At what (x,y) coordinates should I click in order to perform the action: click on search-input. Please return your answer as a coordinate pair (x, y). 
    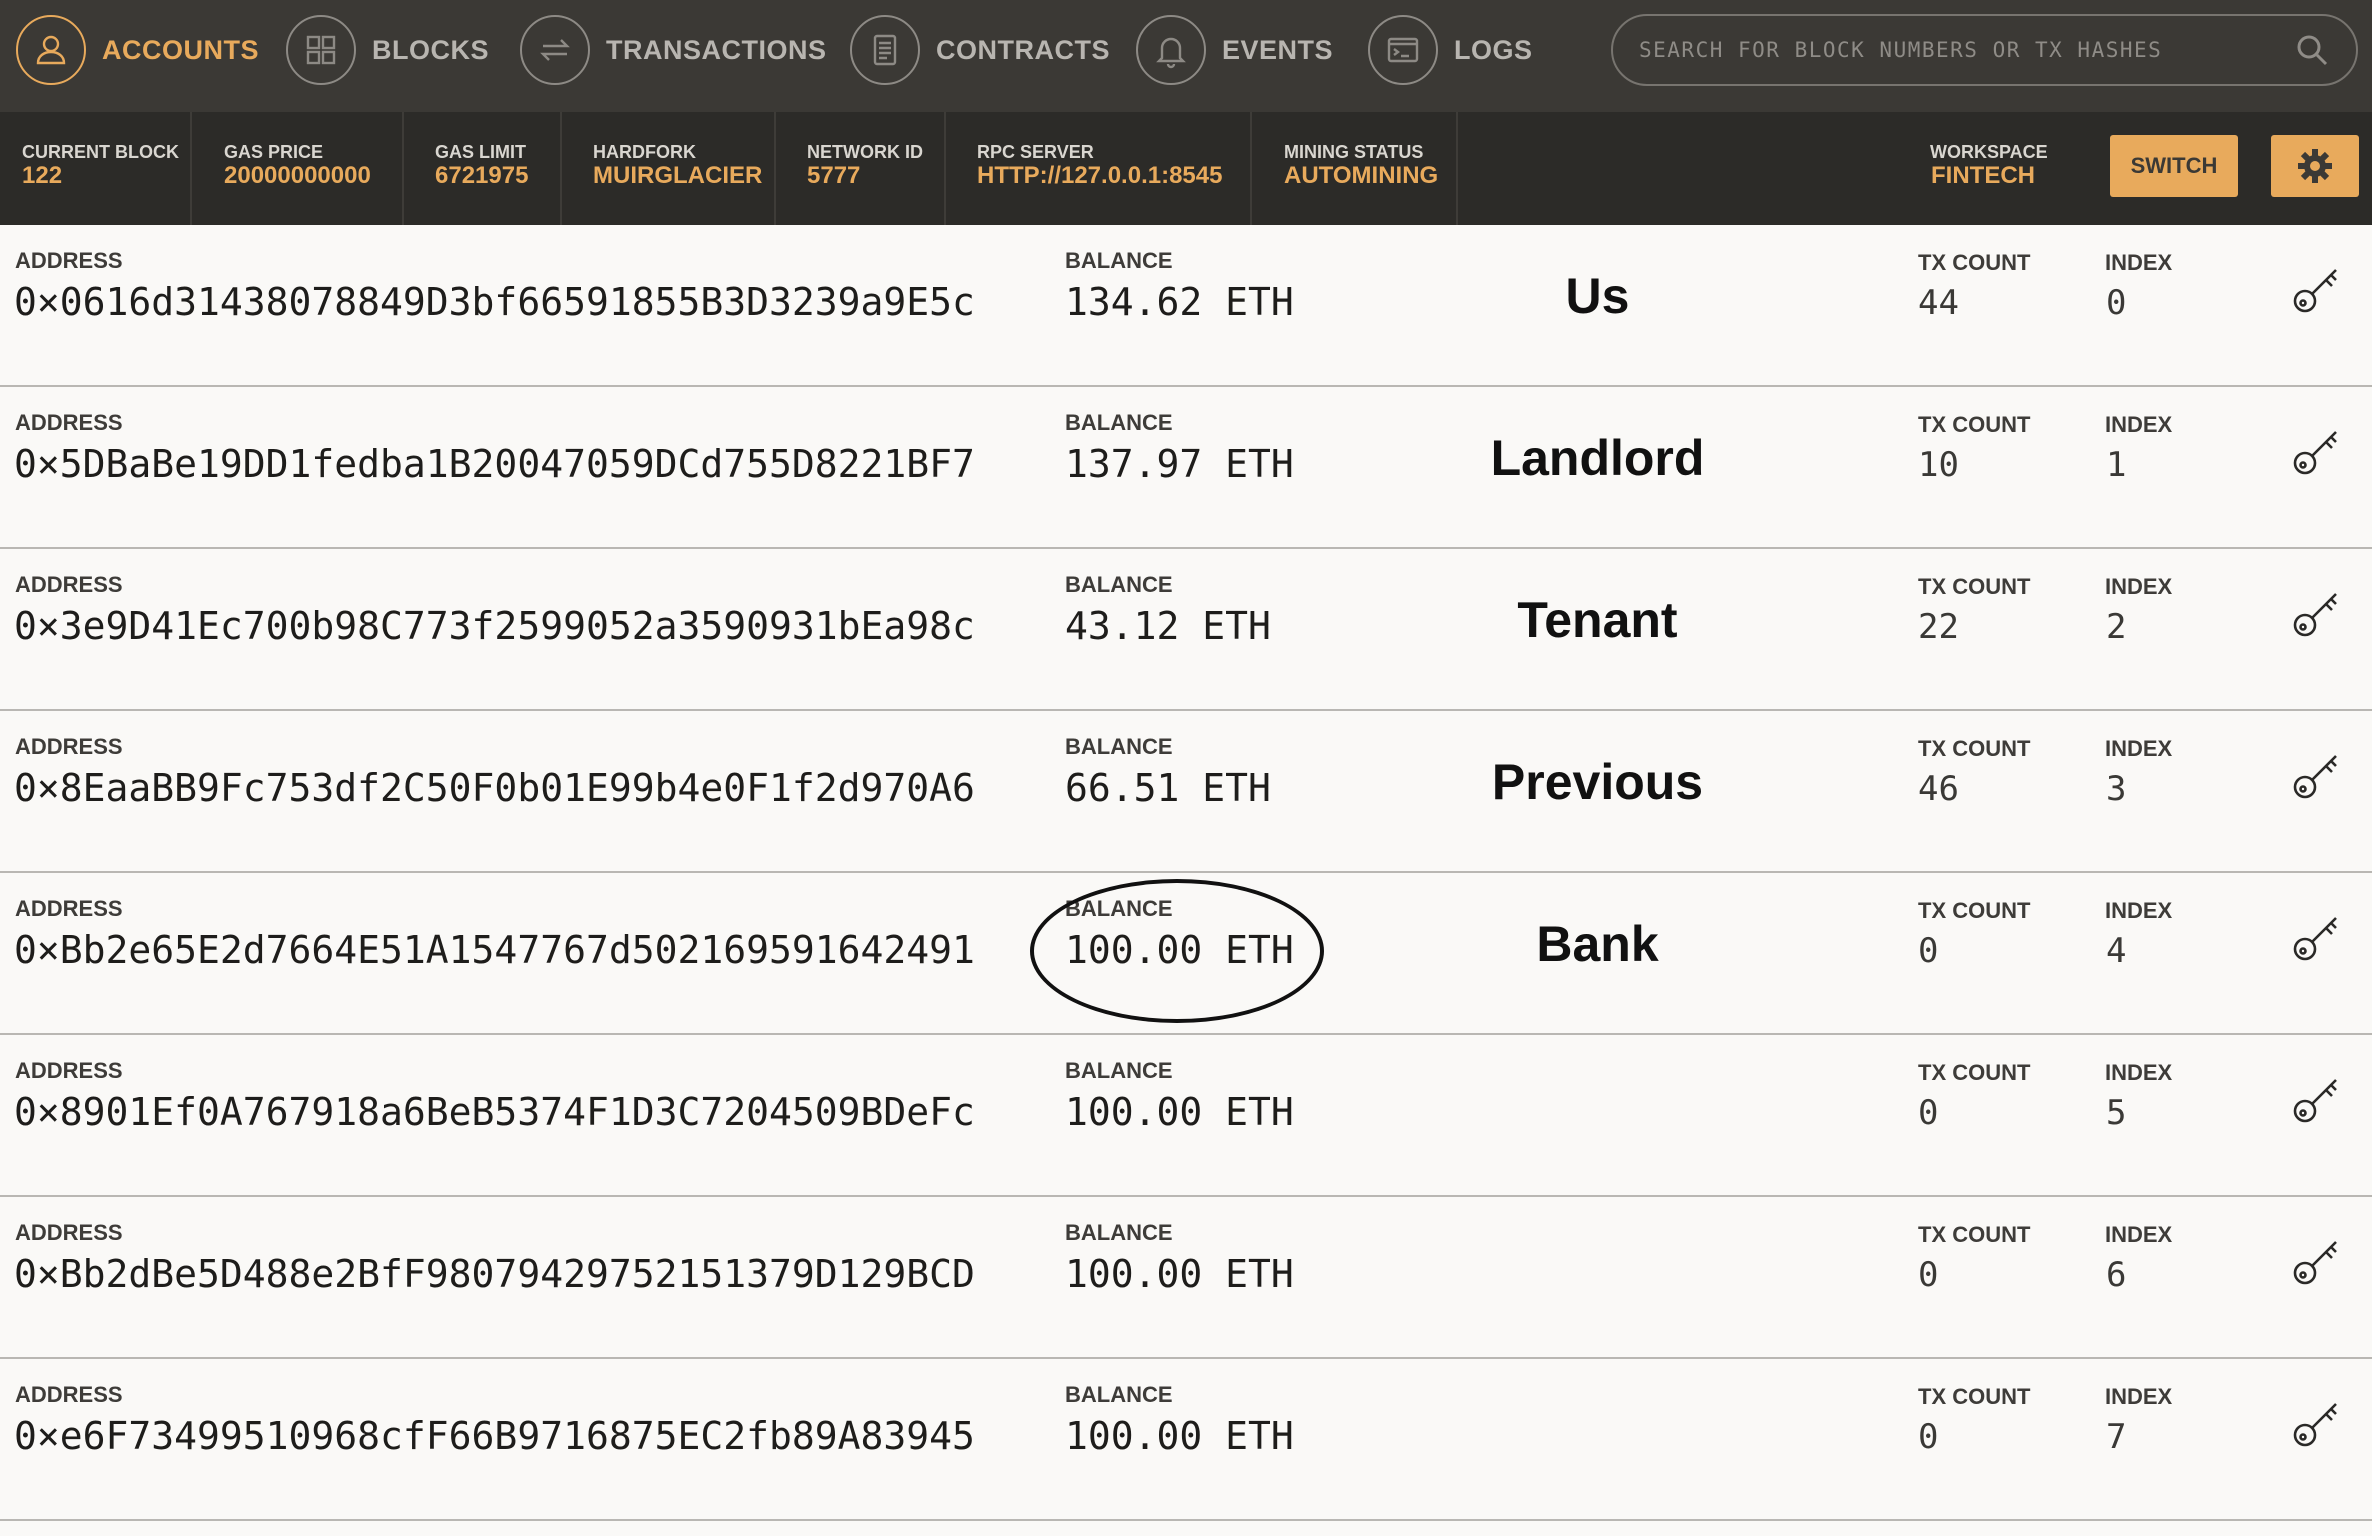
    Looking at the image, I should click on (1964, 50).